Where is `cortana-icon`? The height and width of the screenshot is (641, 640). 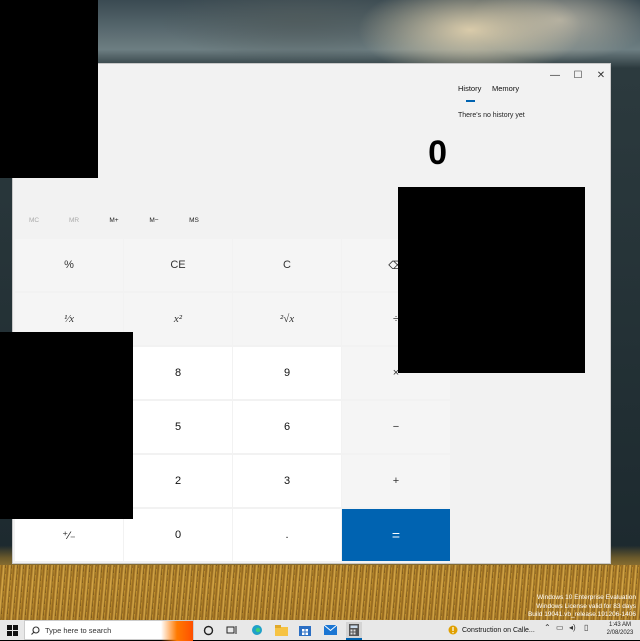
cortana-icon is located at coordinates (208, 630).